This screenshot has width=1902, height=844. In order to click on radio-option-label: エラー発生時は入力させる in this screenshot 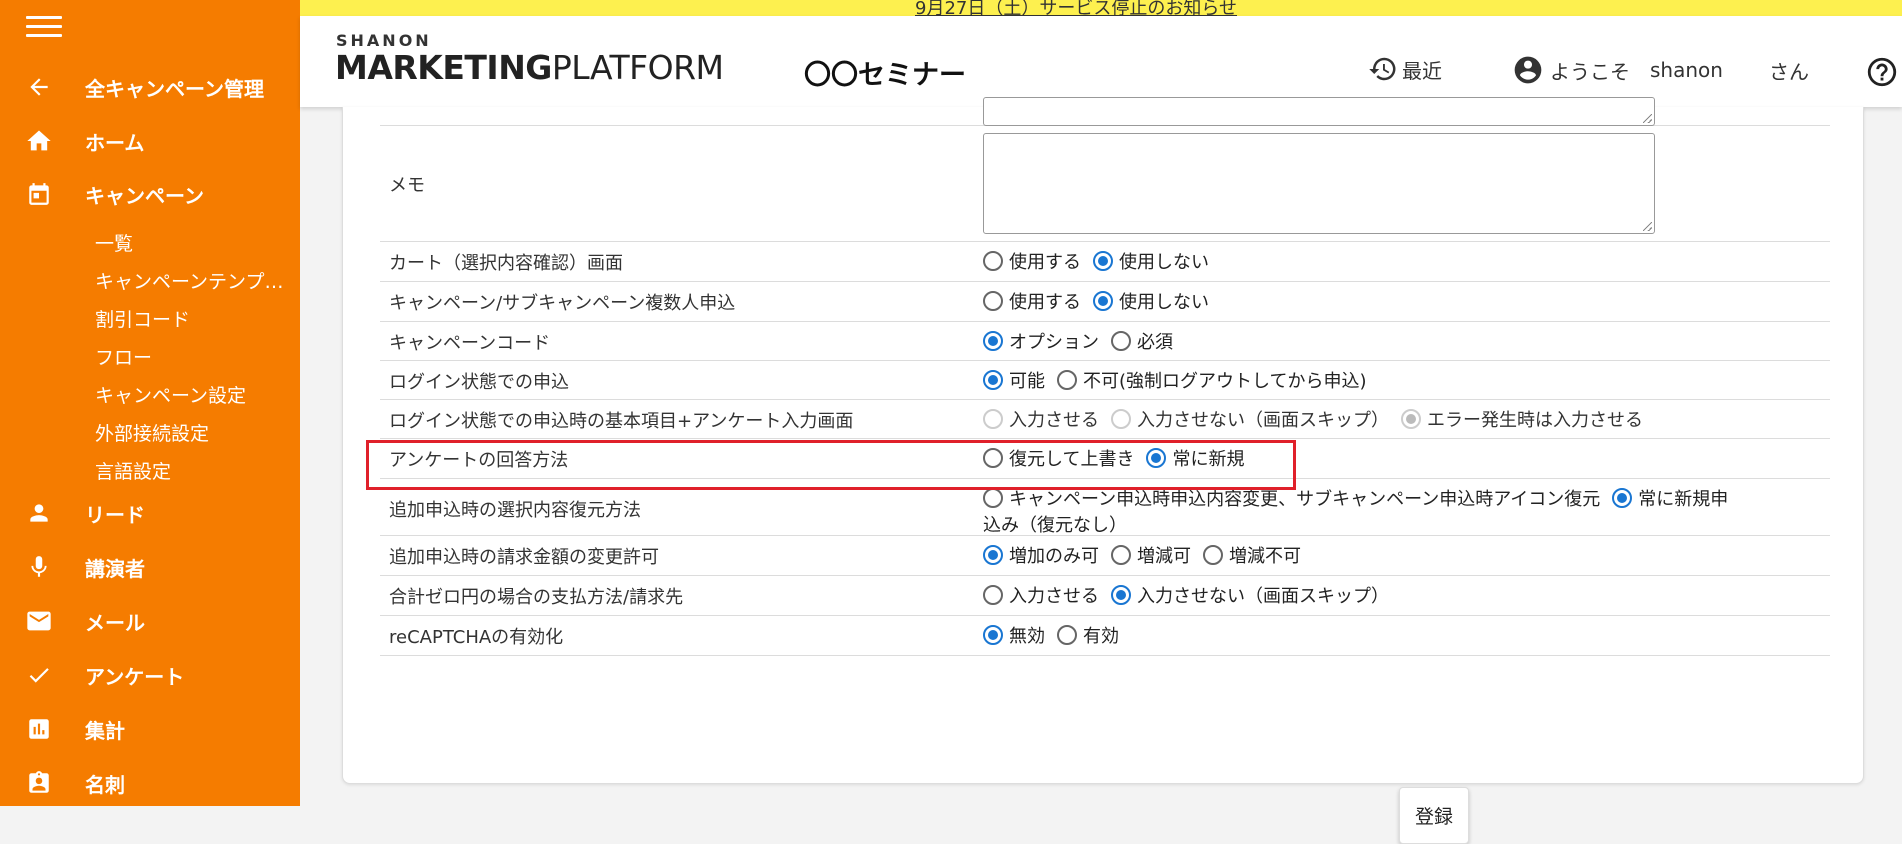, I will do `click(1535, 420)`.